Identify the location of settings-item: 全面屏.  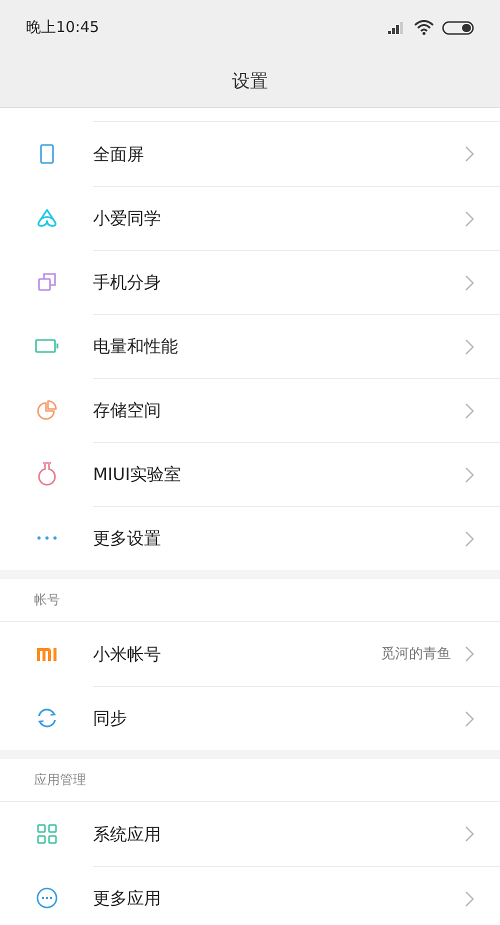
(250, 154).